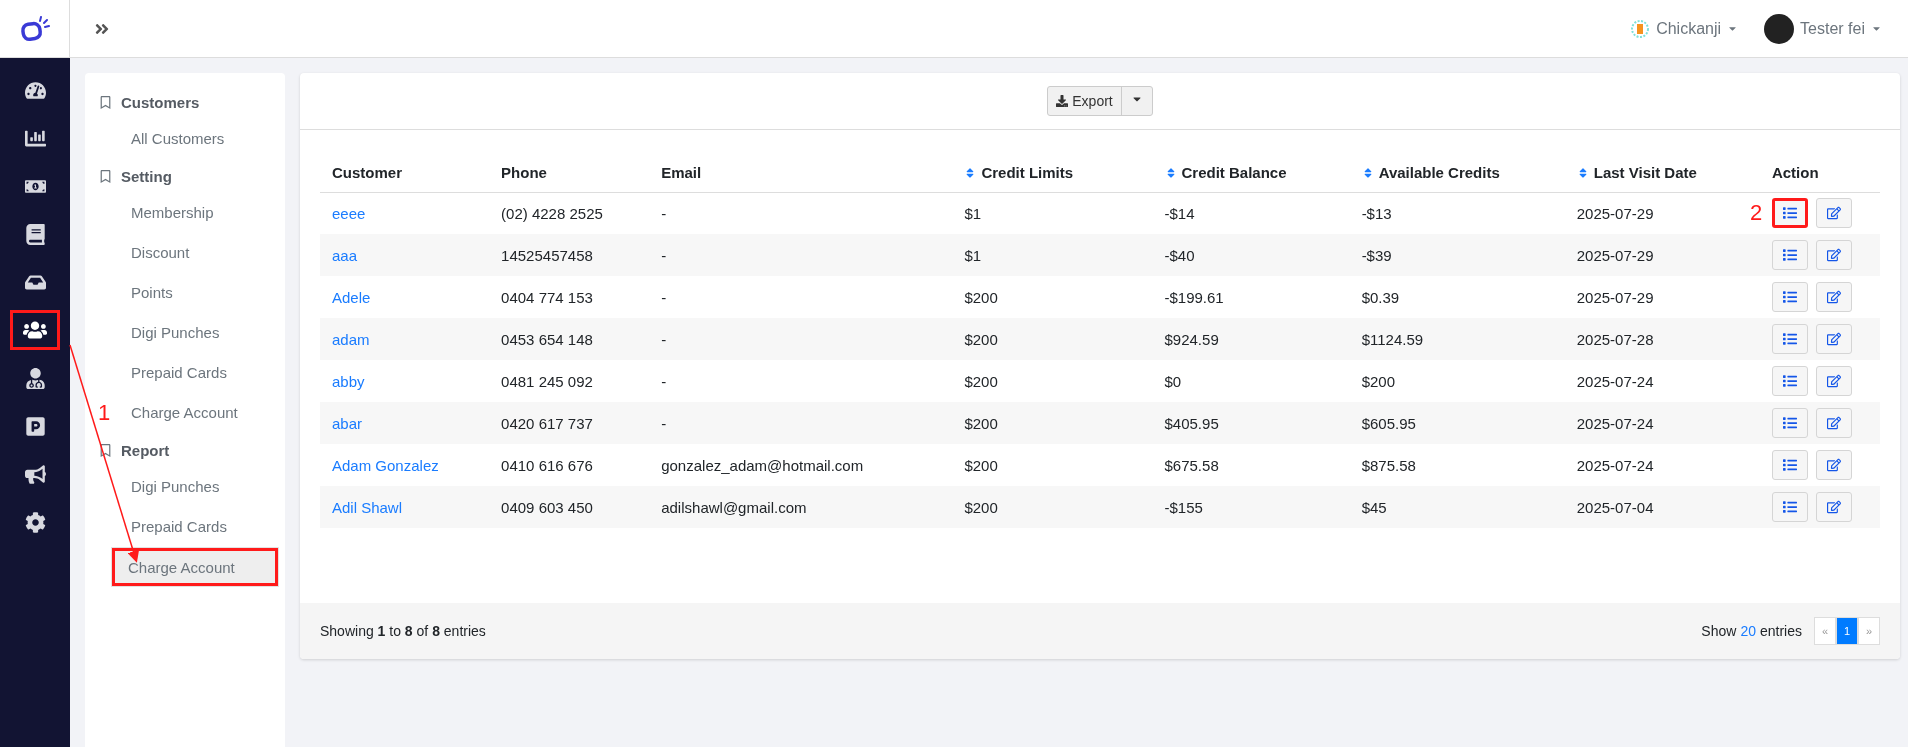 The width and height of the screenshot is (1908, 747). I want to click on list-button, so click(1789, 213).